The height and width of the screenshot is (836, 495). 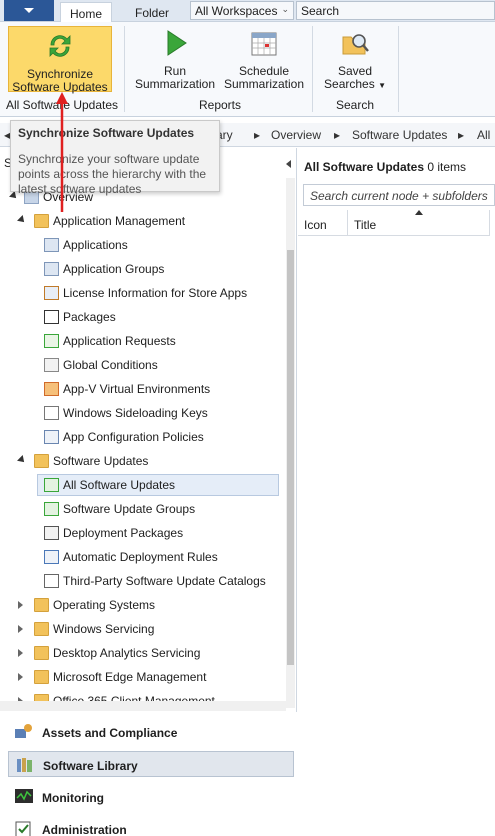 I want to click on ribbon-tab-bar: Home Folder All Workspaces ⌄ Search, so click(x=247, y=11).